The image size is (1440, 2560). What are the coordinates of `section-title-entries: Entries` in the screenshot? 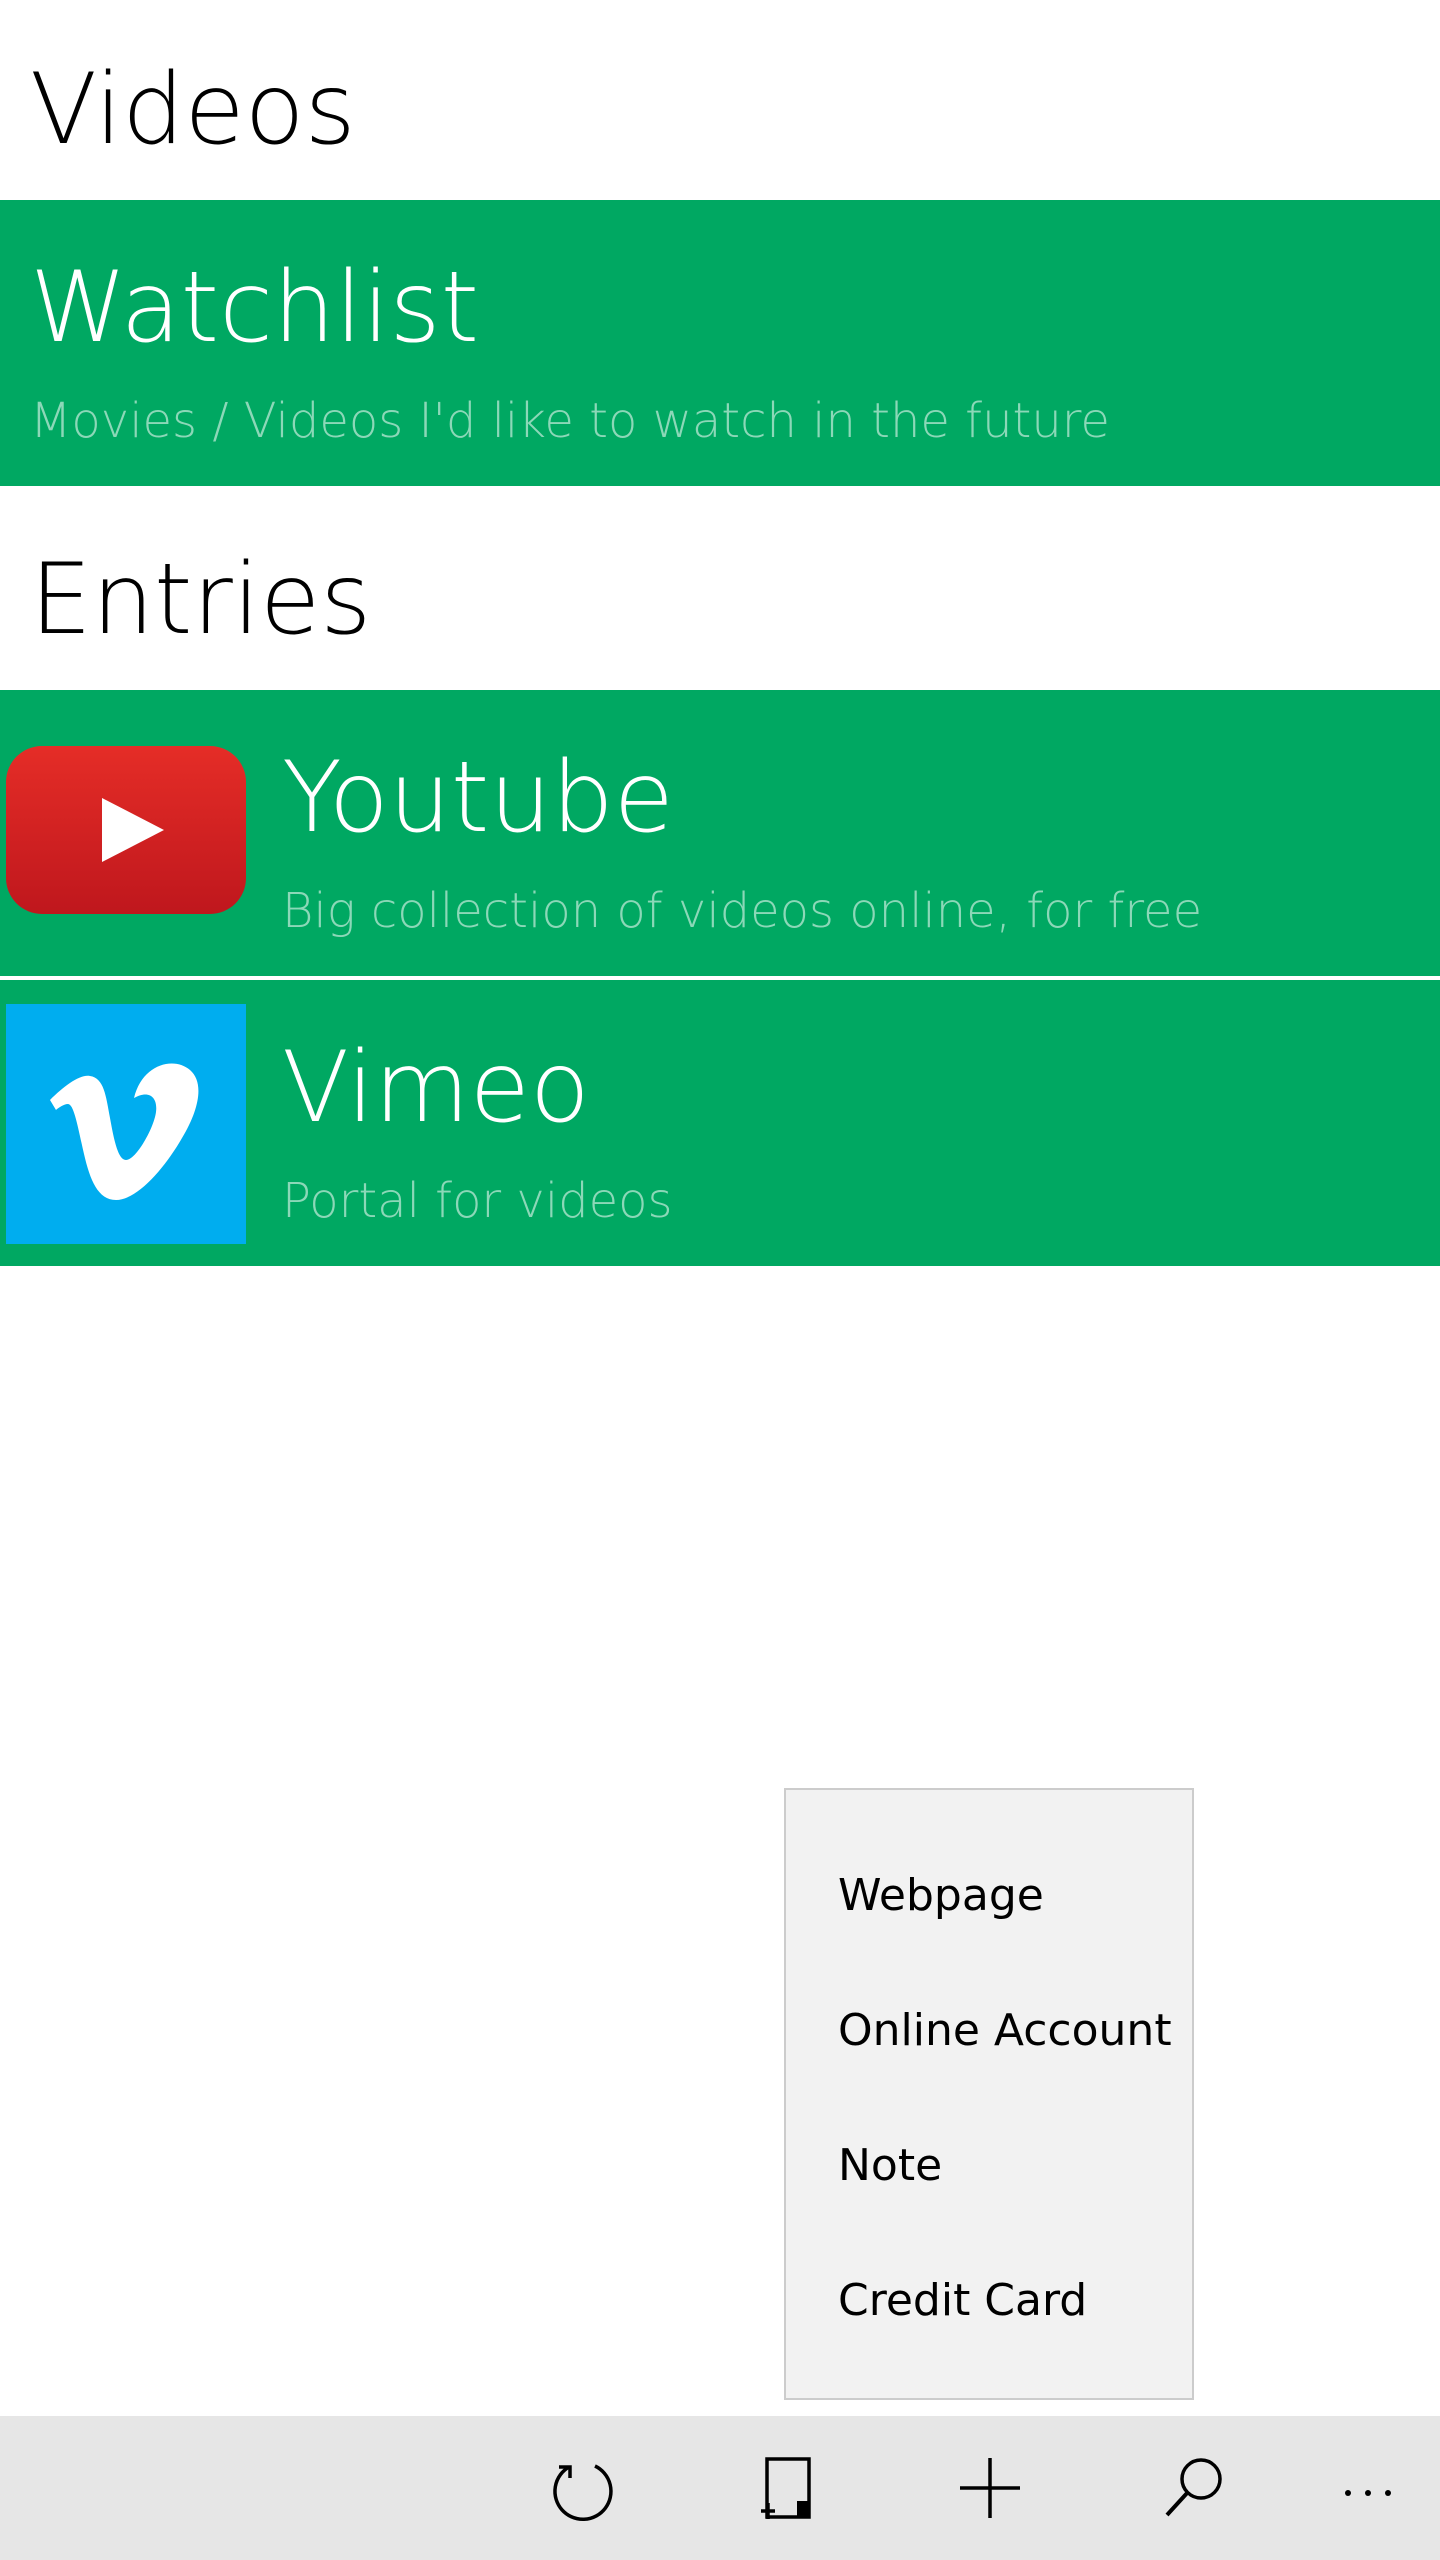 It's located at (201, 600).